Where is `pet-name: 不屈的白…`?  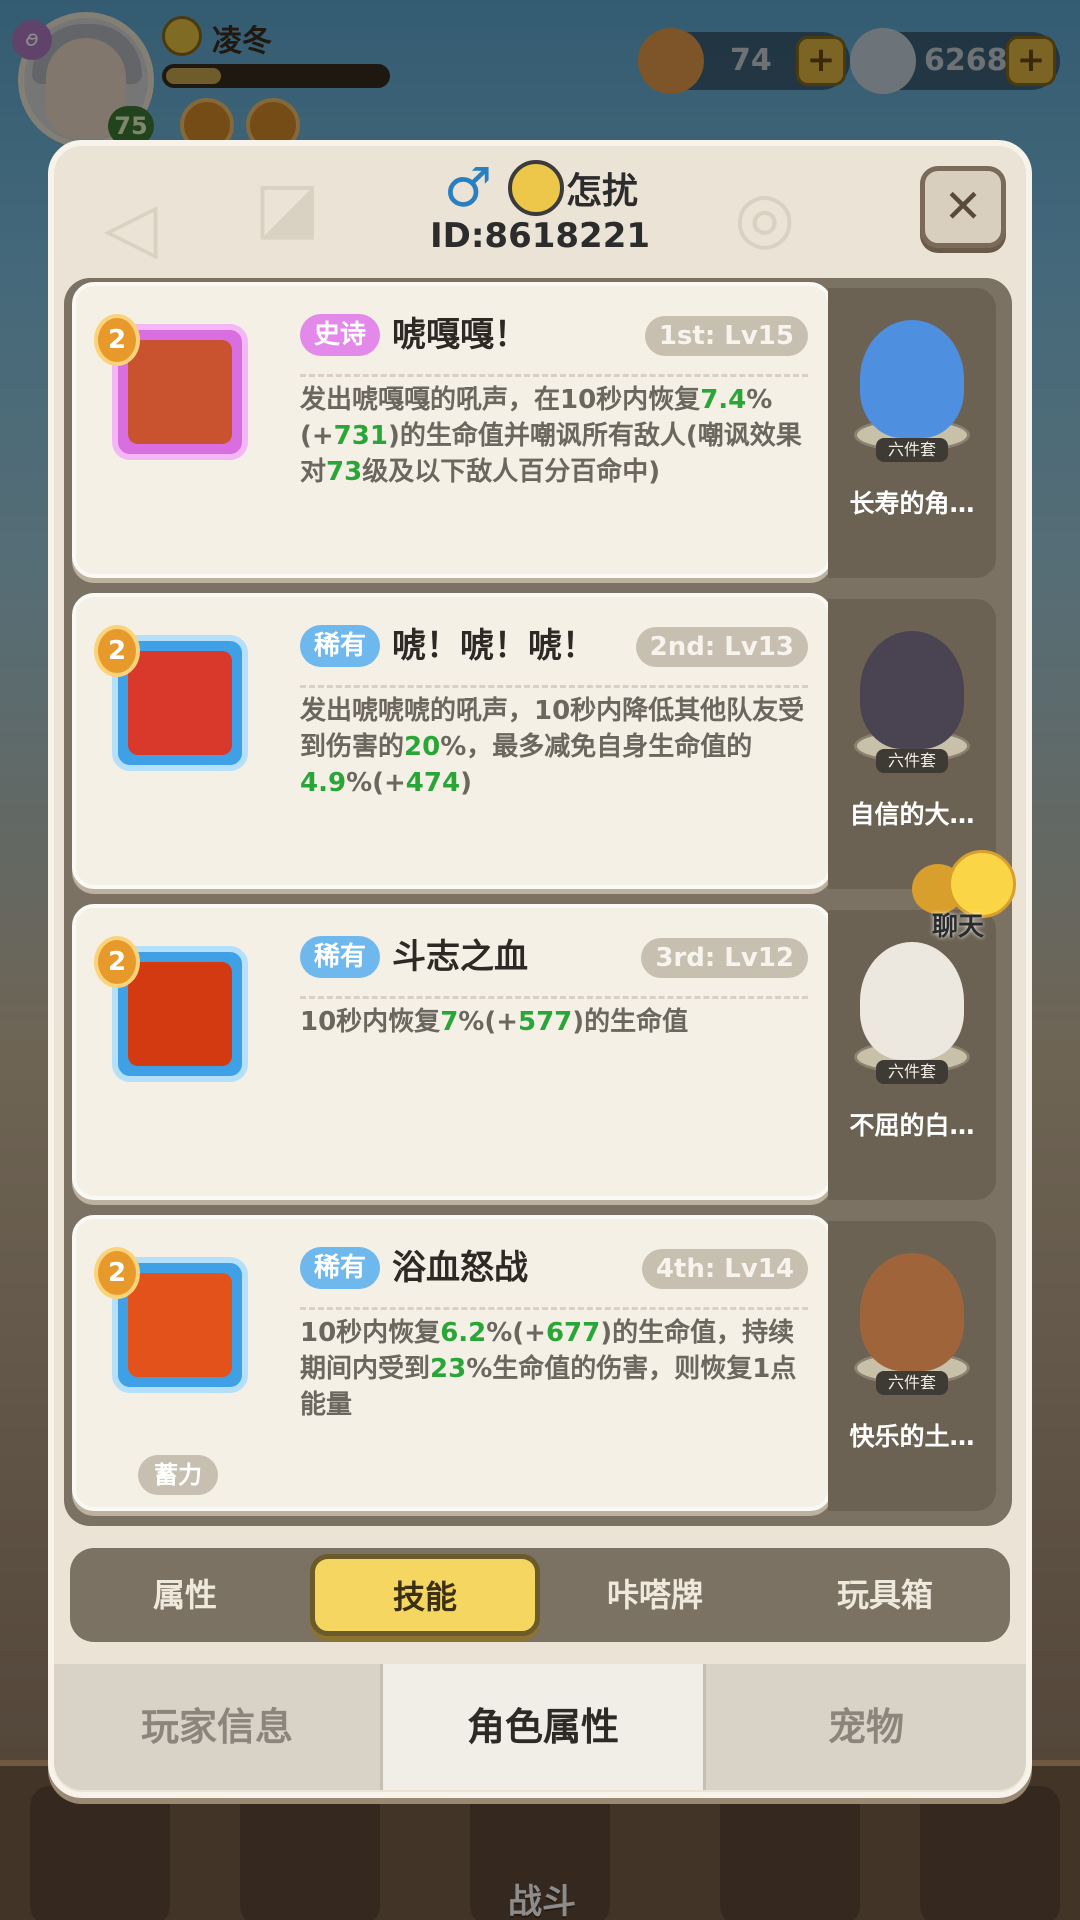 pet-name: 不屈的白… is located at coordinates (912, 1125).